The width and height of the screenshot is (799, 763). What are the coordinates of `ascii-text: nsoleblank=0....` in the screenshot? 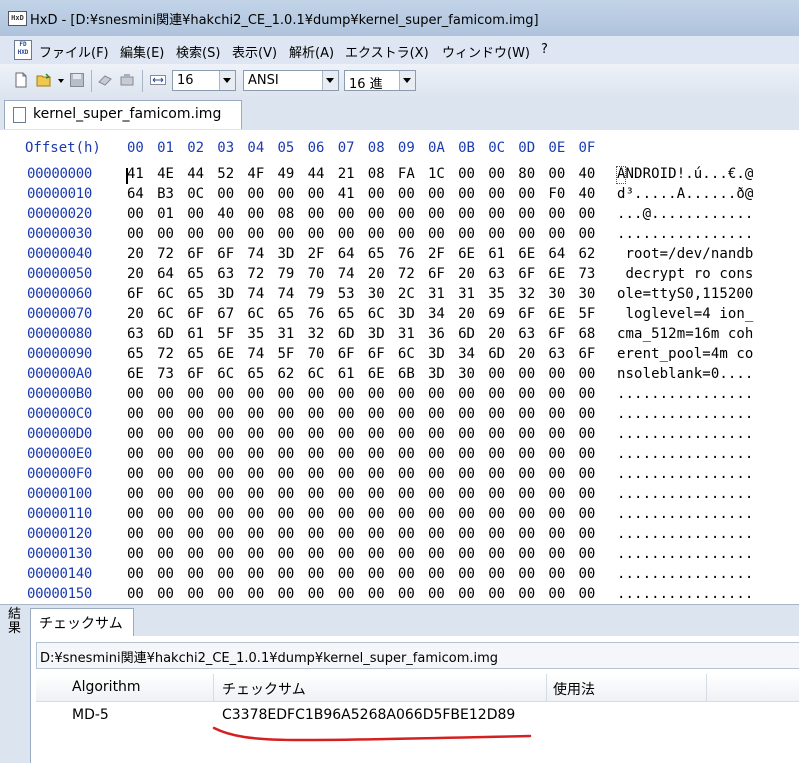 It's located at (685, 374).